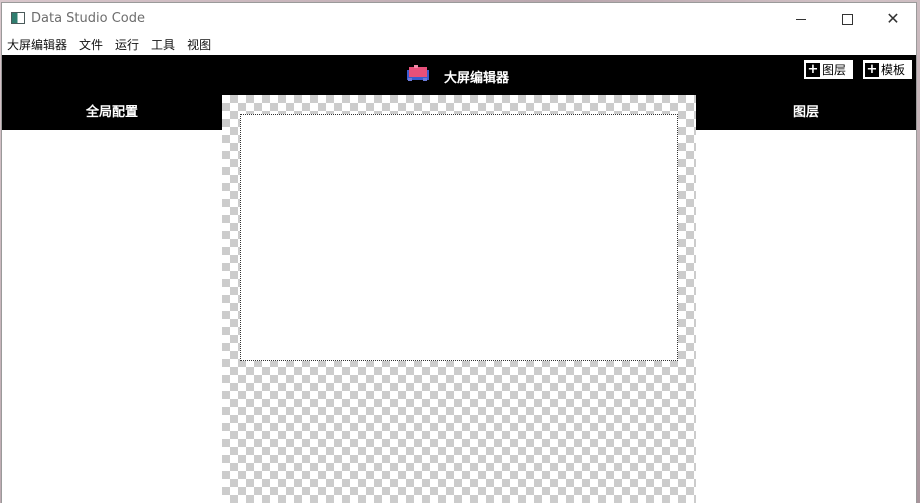 The width and height of the screenshot is (920, 503). What do you see at coordinates (163, 45) in the screenshot?
I see `menu-item-tools: 工具` at bounding box center [163, 45].